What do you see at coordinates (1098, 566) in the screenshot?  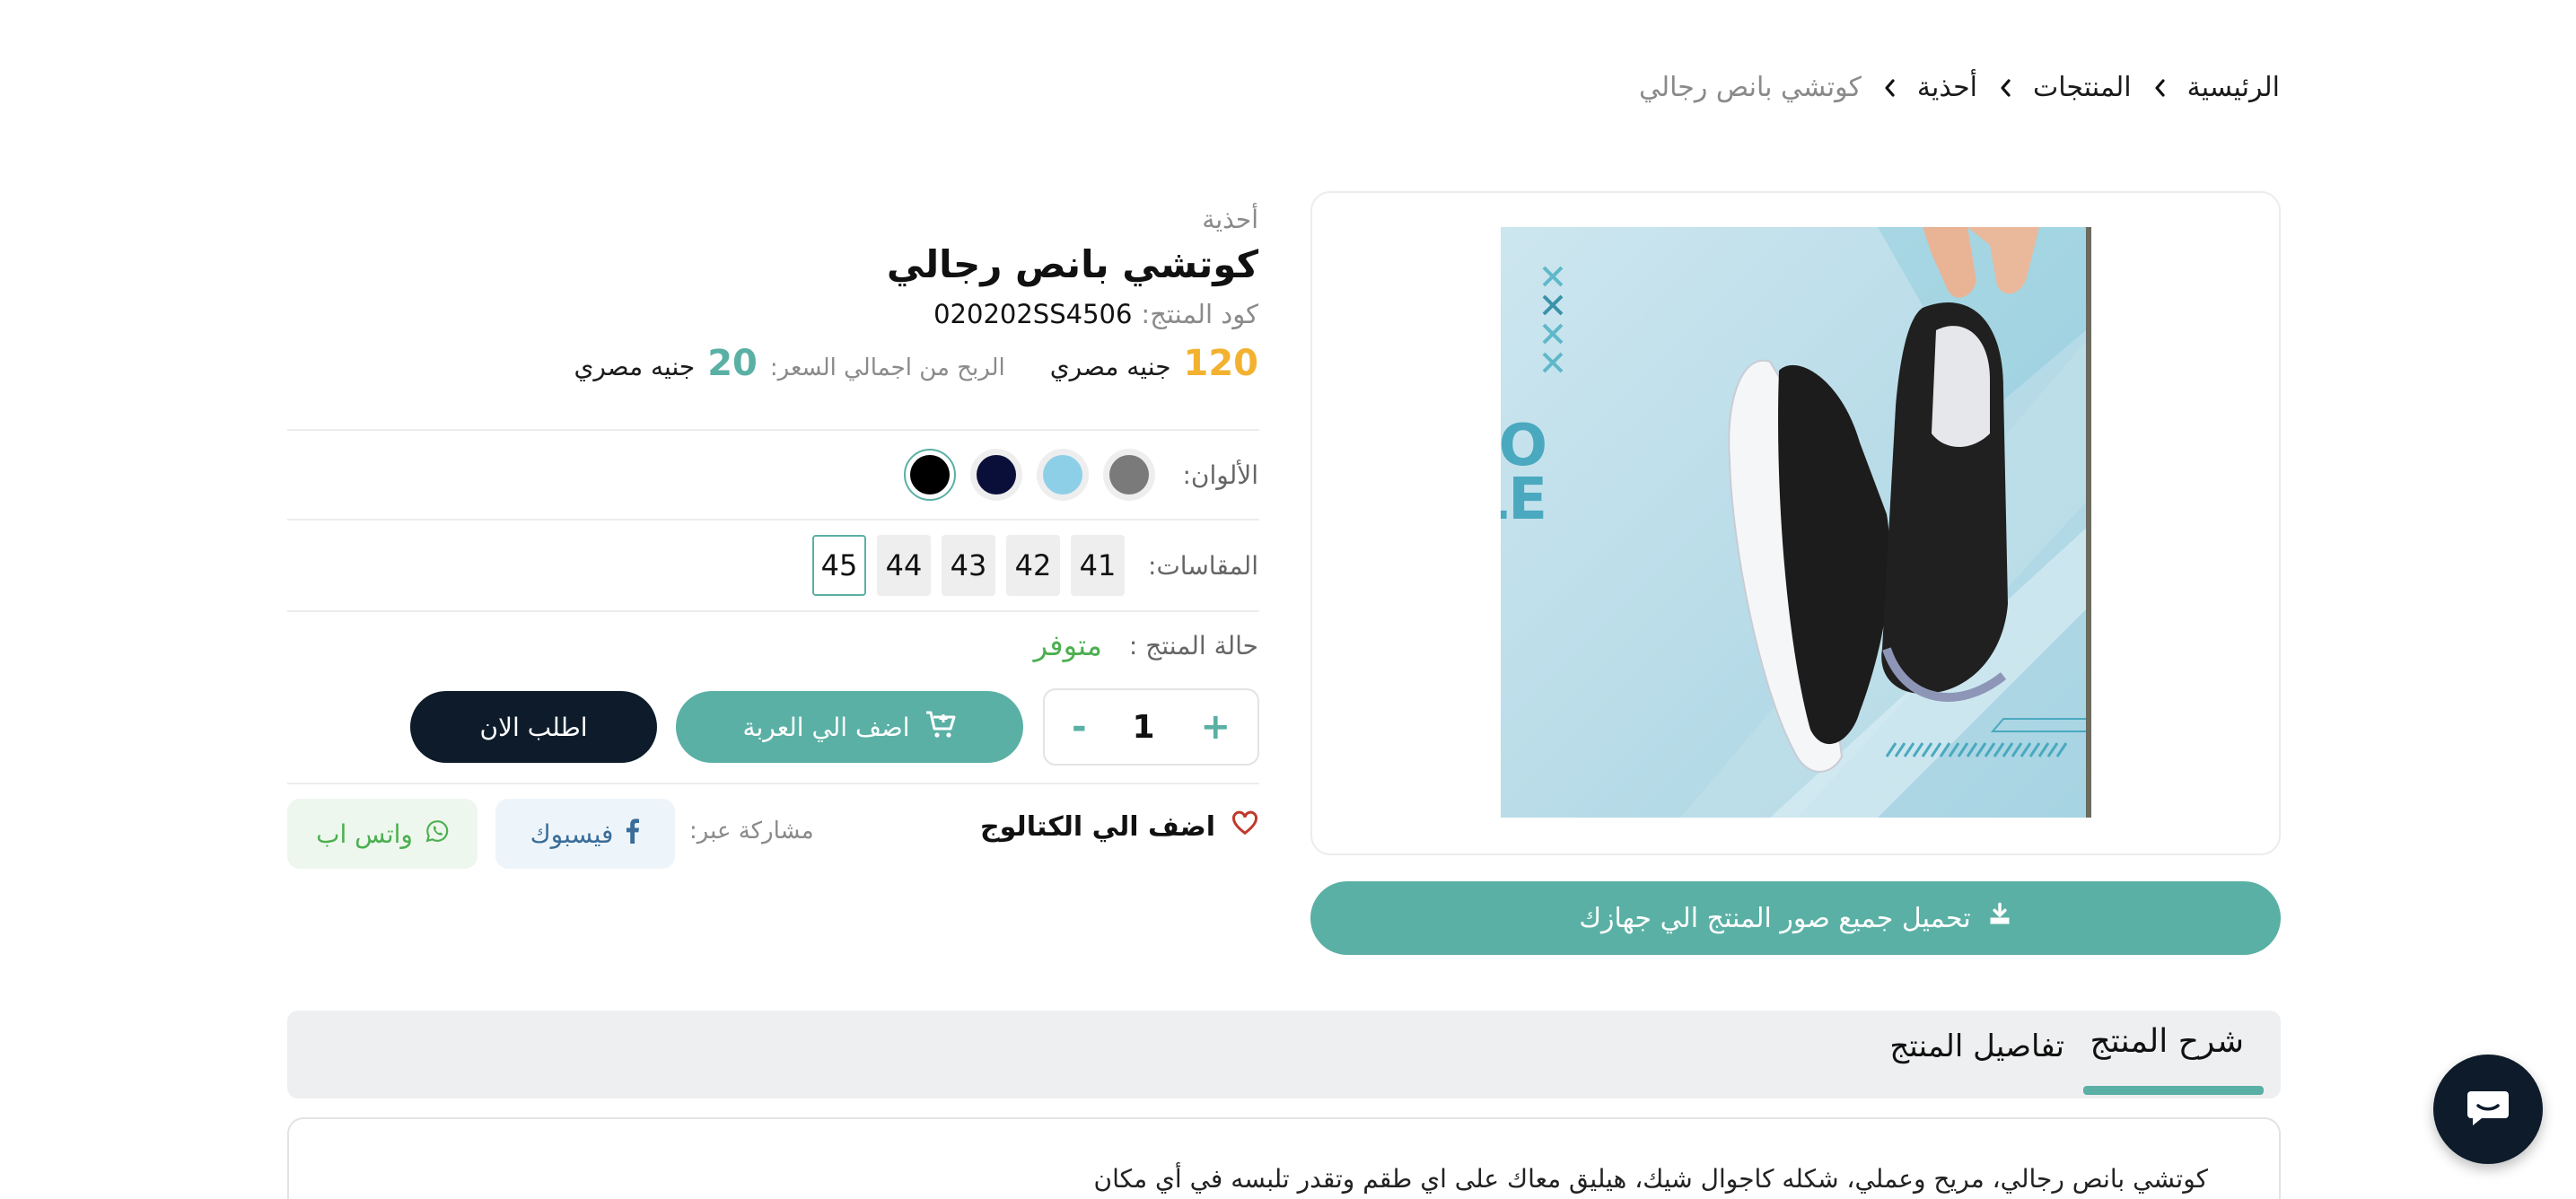 I see `size-option: 41` at bounding box center [1098, 566].